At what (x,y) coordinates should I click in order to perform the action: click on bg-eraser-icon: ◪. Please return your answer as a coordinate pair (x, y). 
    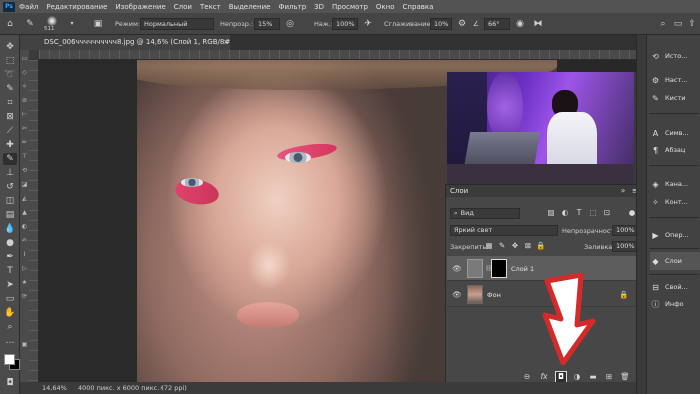
    Looking at the image, I should click on (24, 185).